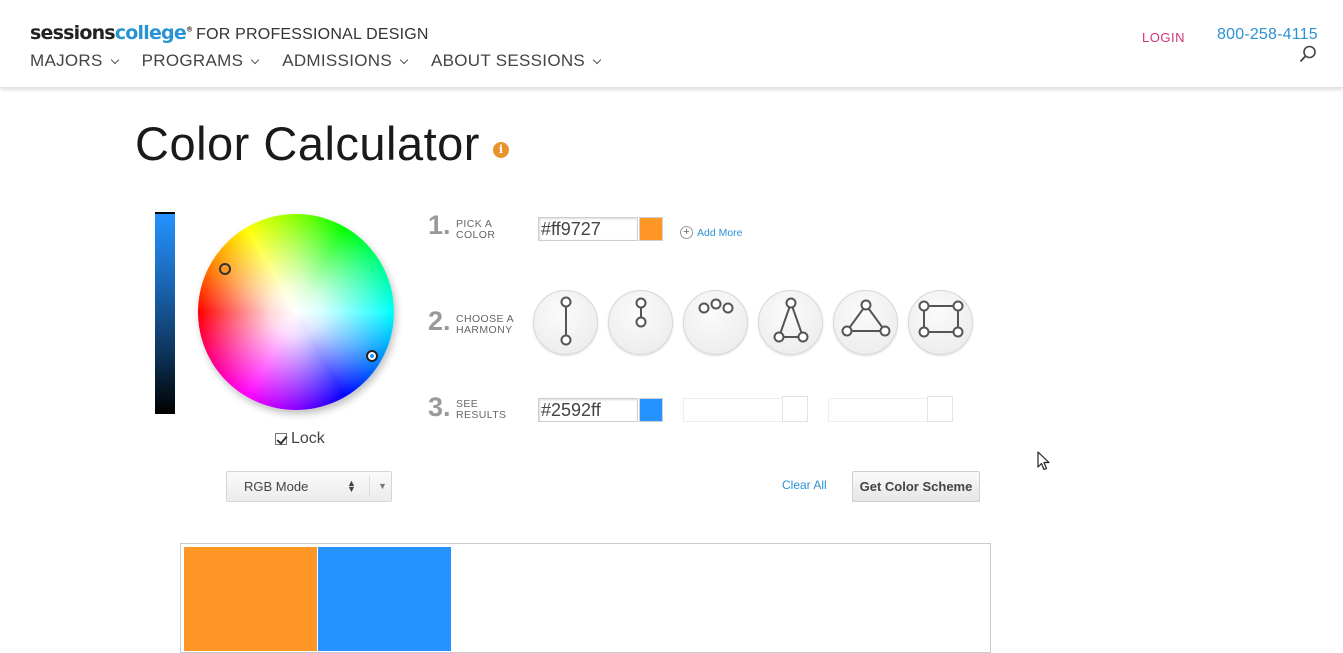 The width and height of the screenshot is (1343, 653). Describe the element at coordinates (916, 486) in the screenshot. I see `get-color-scheme-button: Get Color Scheme` at that location.